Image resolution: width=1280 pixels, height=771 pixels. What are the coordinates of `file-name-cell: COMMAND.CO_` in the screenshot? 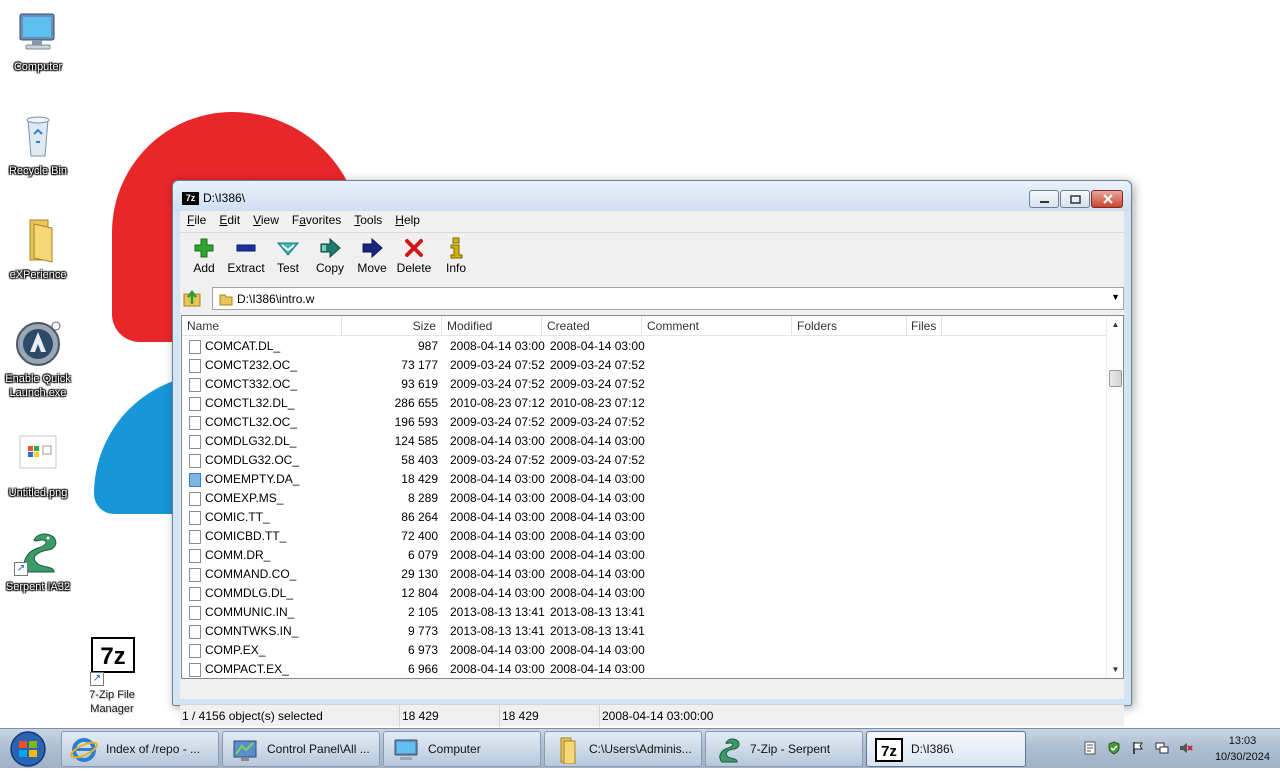 It's located at (242, 574).